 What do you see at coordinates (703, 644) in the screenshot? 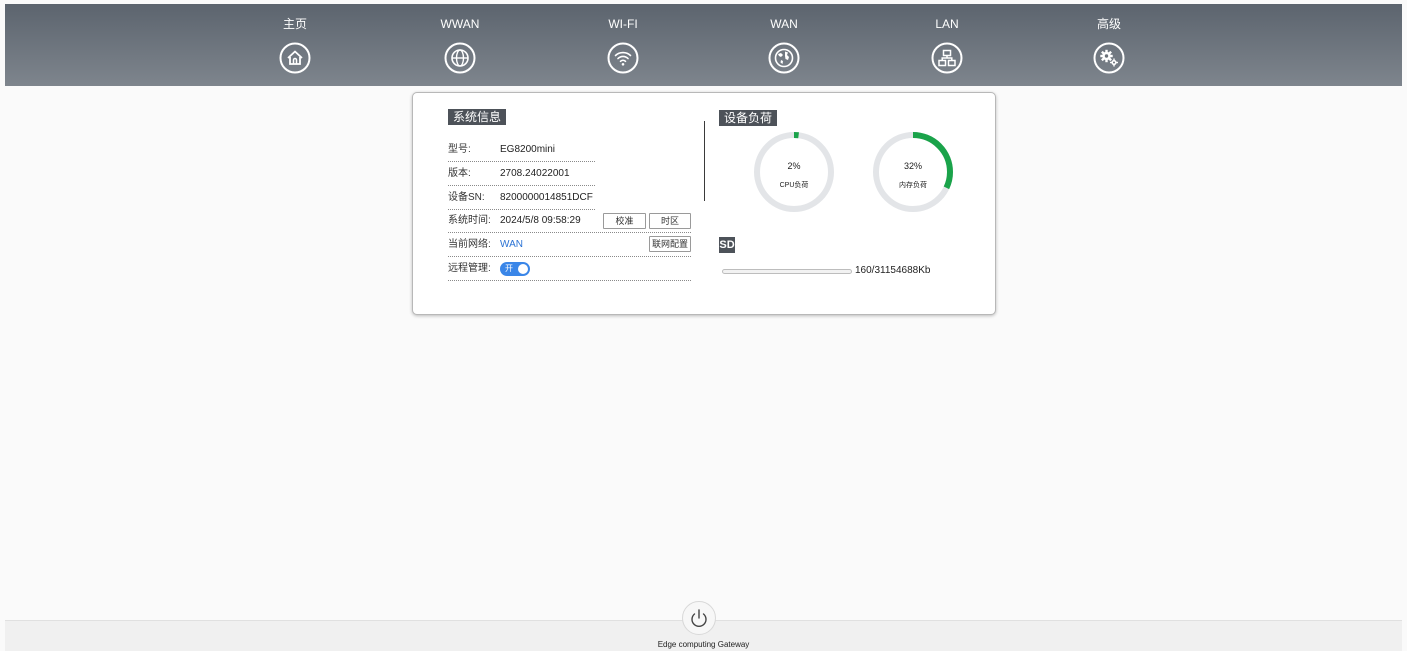
I see `footer-text: Edge computing Gateway` at bounding box center [703, 644].